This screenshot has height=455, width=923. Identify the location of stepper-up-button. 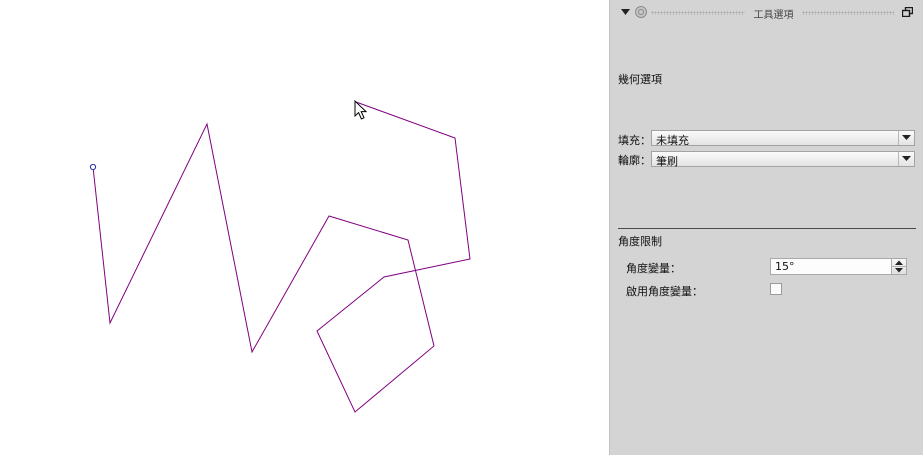
(899, 263).